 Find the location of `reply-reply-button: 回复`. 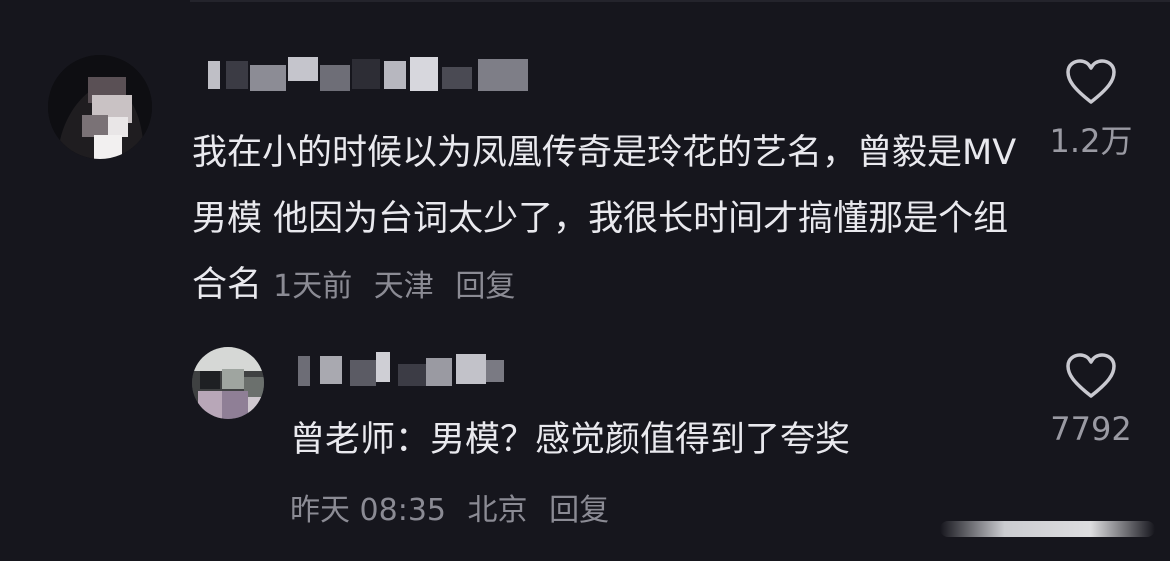

reply-reply-button: 回复 is located at coordinates (579, 510).